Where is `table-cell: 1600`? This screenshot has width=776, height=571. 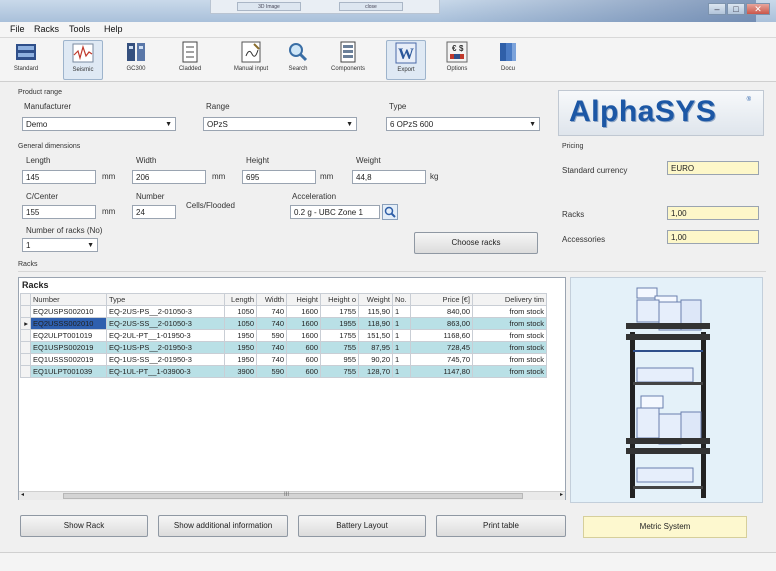 table-cell: 1600 is located at coordinates (303, 311).